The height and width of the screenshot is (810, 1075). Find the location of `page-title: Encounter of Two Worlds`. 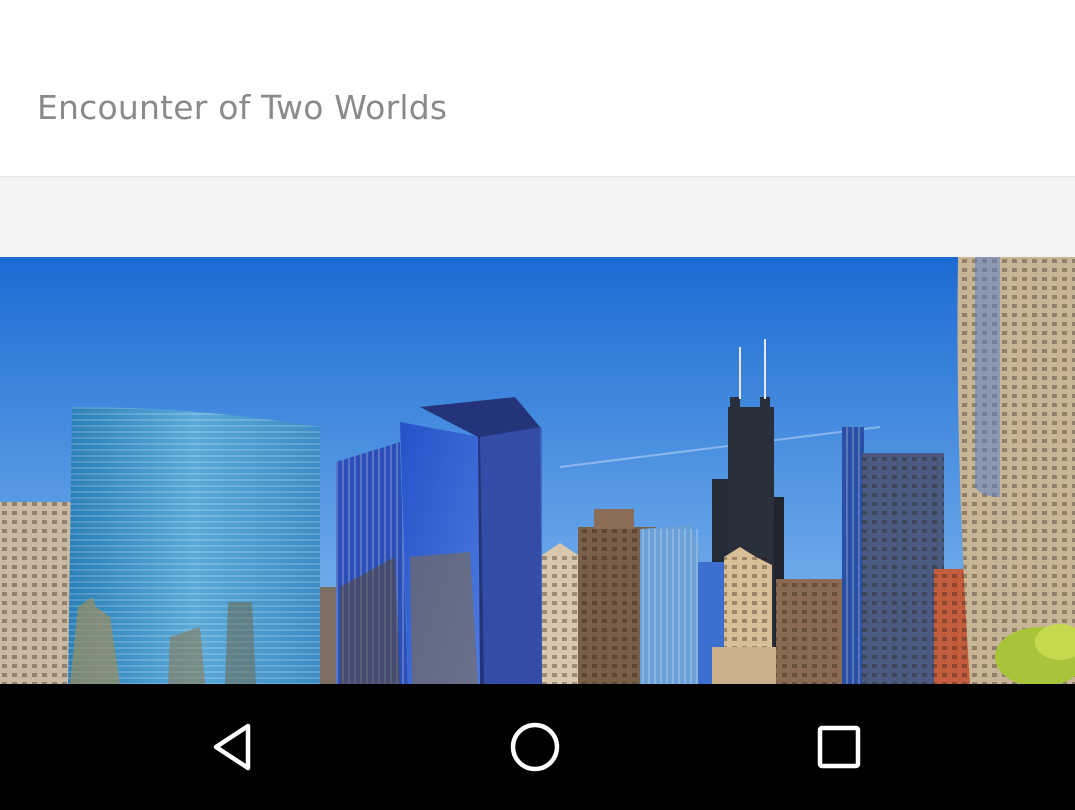

page-title: Encounter of Two Worlds is located at coordinates (242, 107).